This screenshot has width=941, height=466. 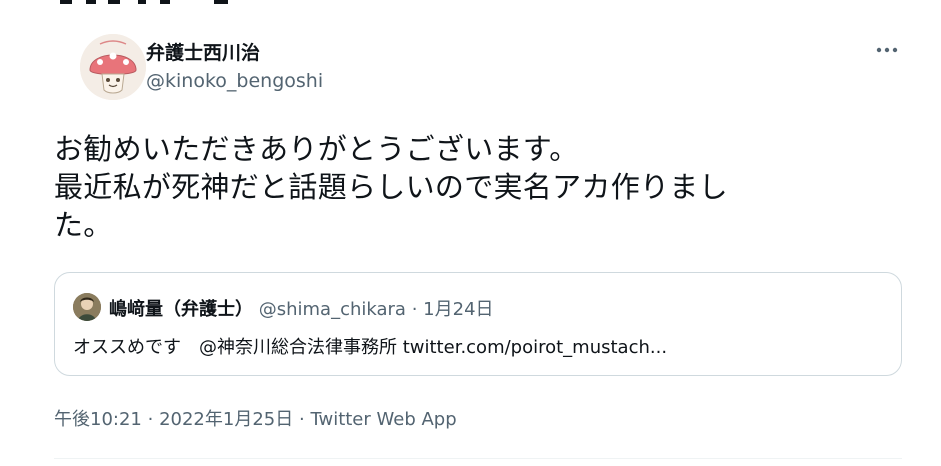 I want to click on tweet-date-link: 2022年1月25日, so click(x=226, y=419).